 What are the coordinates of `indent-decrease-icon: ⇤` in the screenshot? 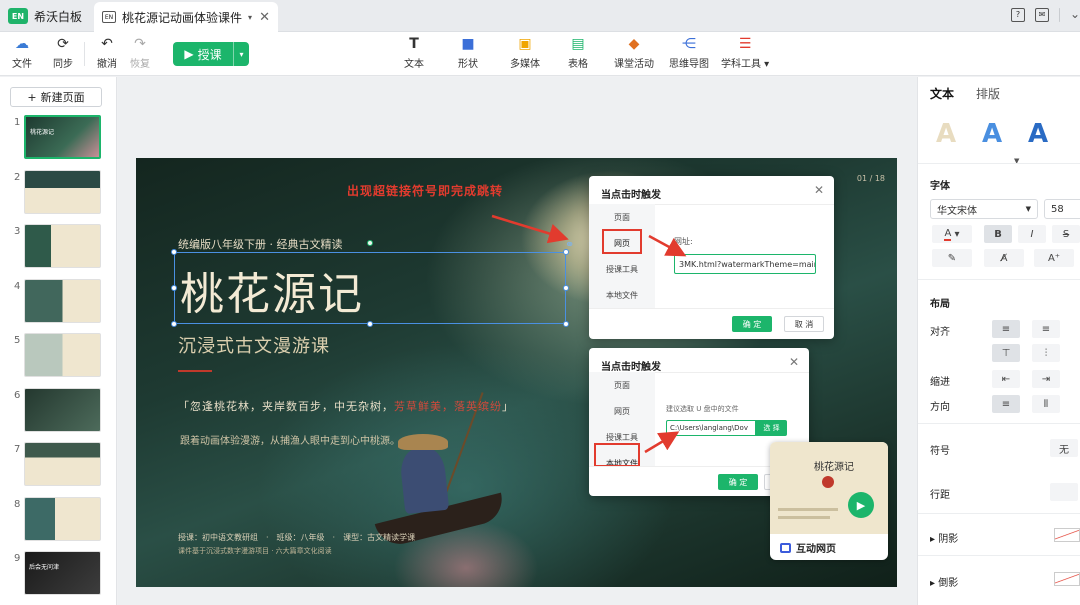 It's located at (1006, 379).